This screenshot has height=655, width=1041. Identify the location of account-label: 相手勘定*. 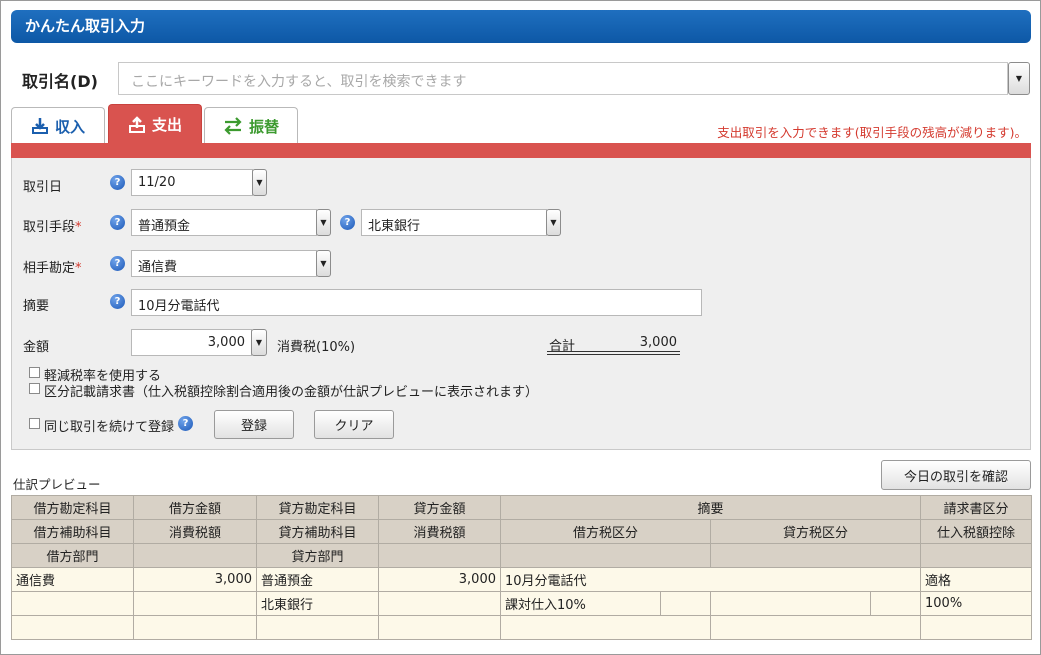
(52, 268).